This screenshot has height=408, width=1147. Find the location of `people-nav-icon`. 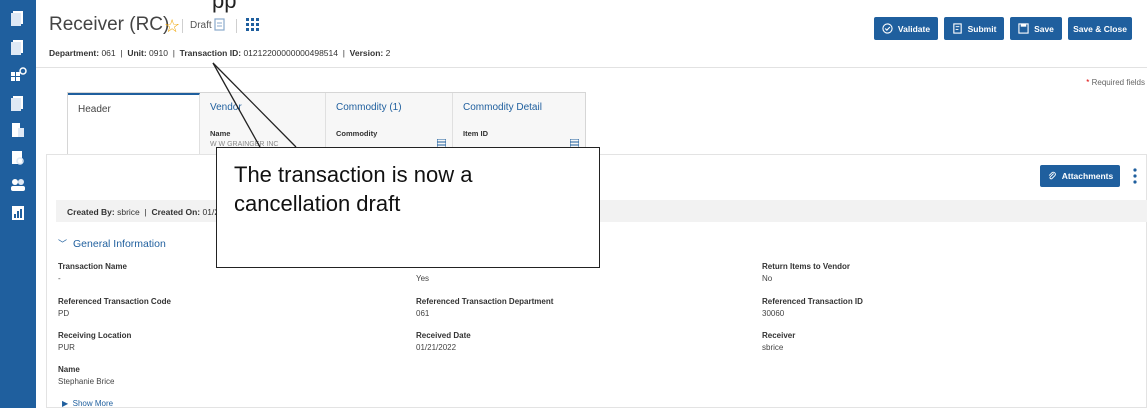

people-nav-icon is located at coordinates (18, 185).